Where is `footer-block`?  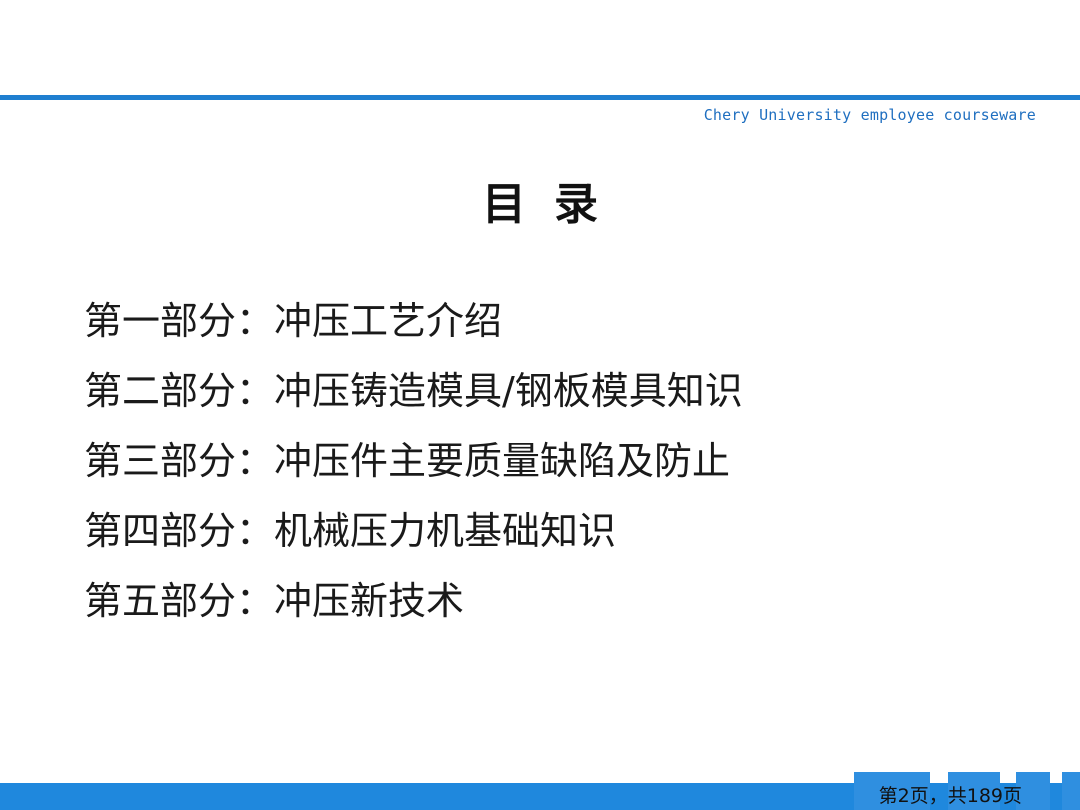 footer-block is located at coordinates (1071, 791).